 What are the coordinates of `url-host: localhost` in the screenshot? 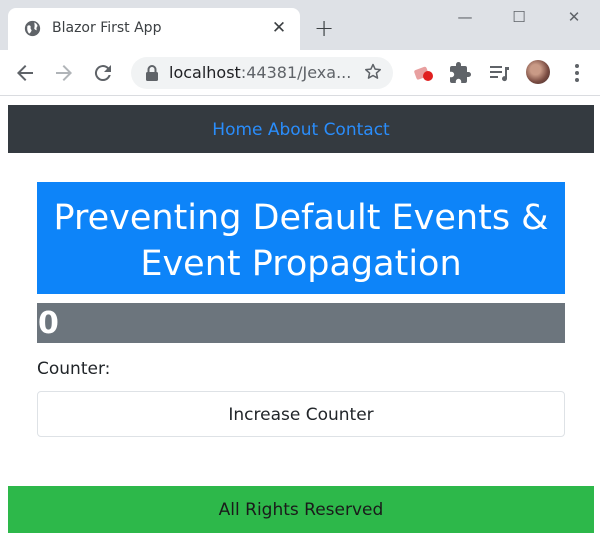 It's located at (205, 72).